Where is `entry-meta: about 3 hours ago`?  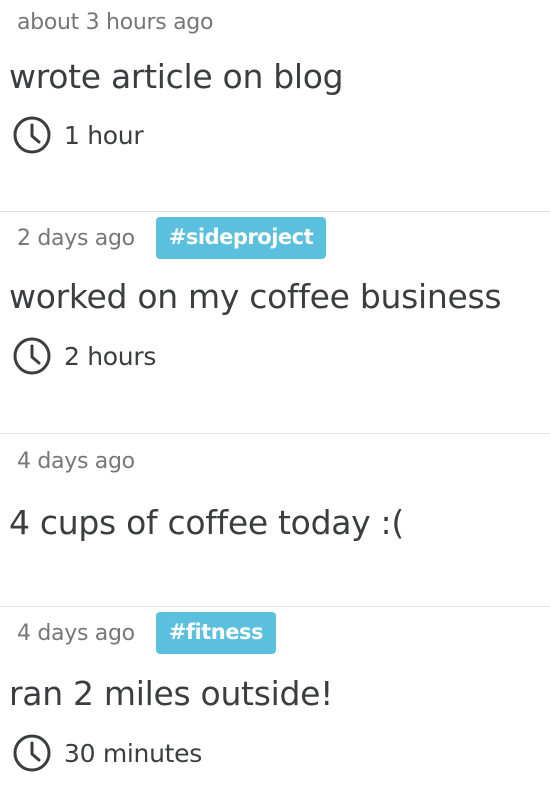
entry-meta: about 3 hours ago is located at coordinates (279, 22).